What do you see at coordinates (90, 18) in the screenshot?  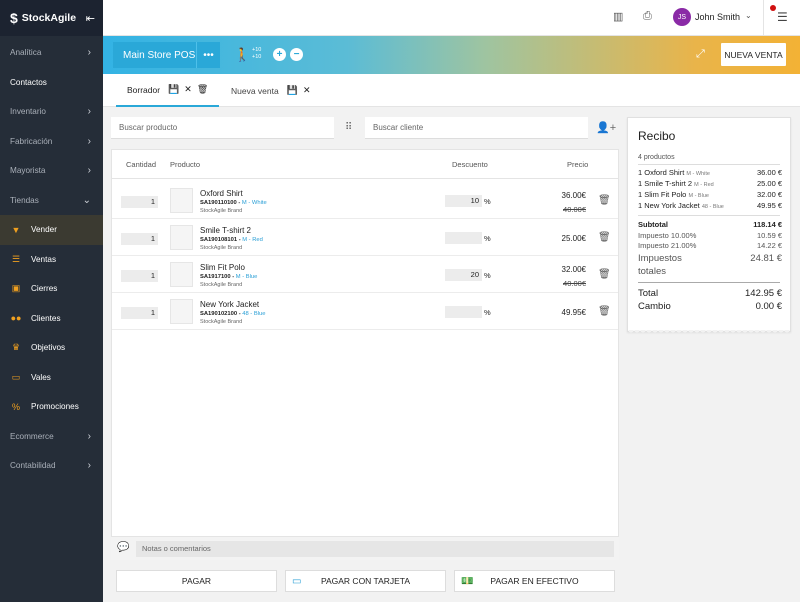 I see `collapse-sidebar-icon: ⇤` at bounding box center [90, 18].